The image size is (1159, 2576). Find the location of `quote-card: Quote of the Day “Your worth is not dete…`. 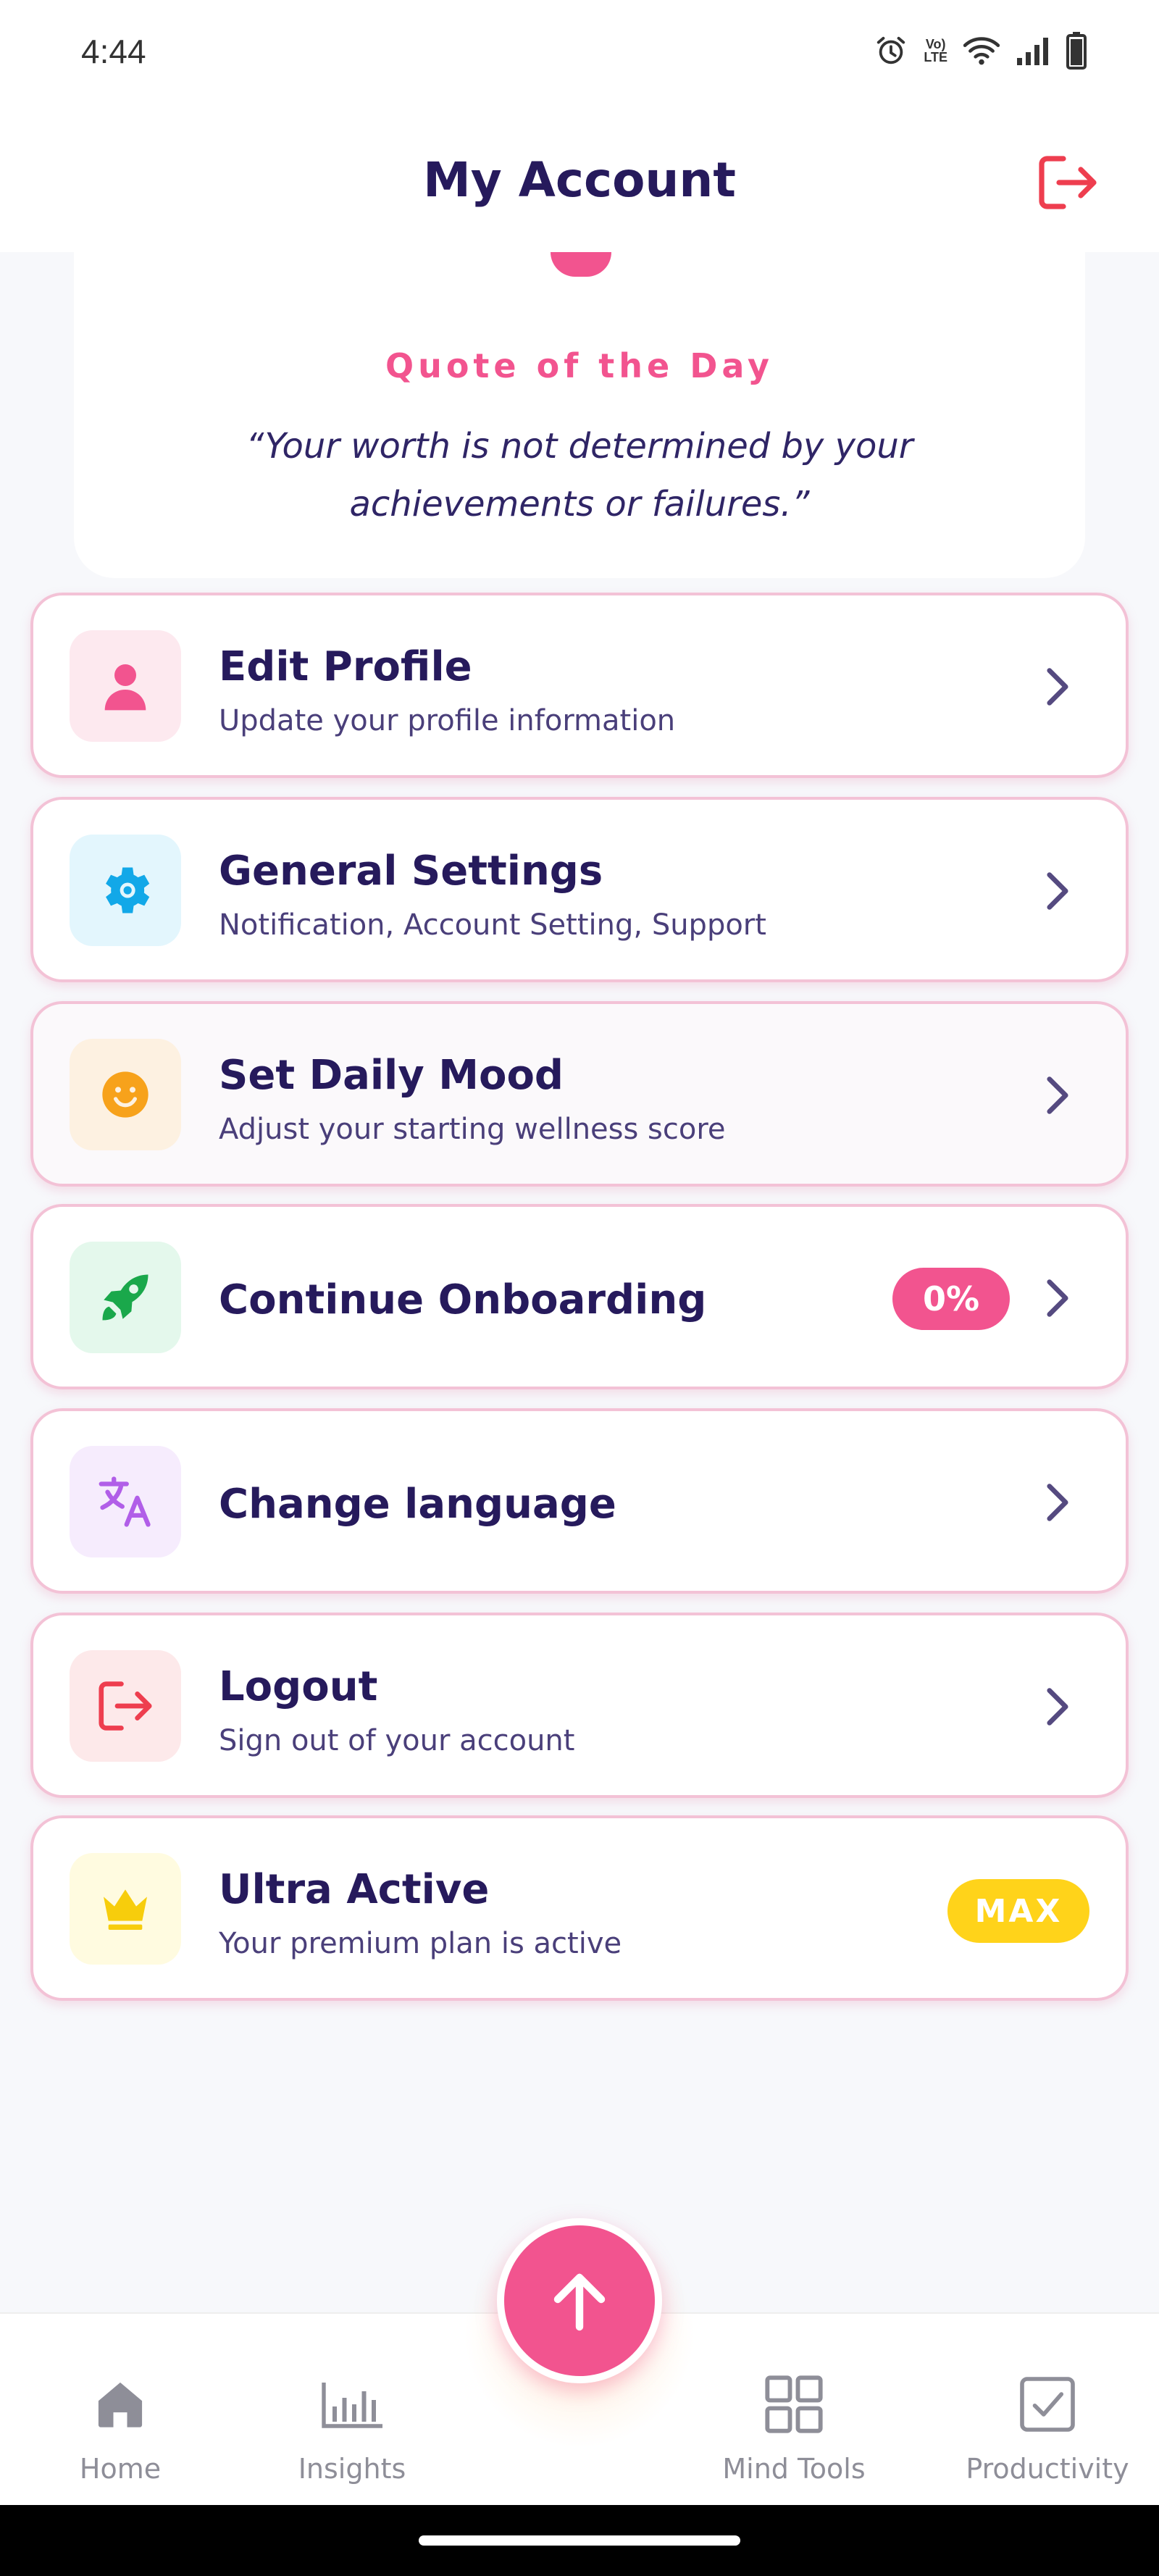

quote-card: Quote of the Day “Your worth is not dete… is located at coordinates (579, 415).